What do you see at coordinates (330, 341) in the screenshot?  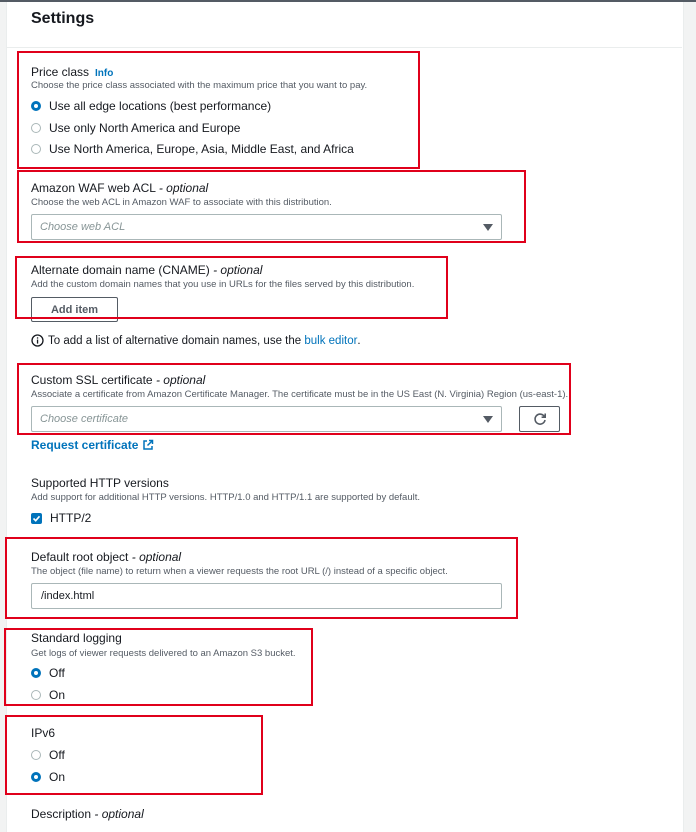 I see `bulk-editor-link: bulk editor` at bounding box center [330, 341].